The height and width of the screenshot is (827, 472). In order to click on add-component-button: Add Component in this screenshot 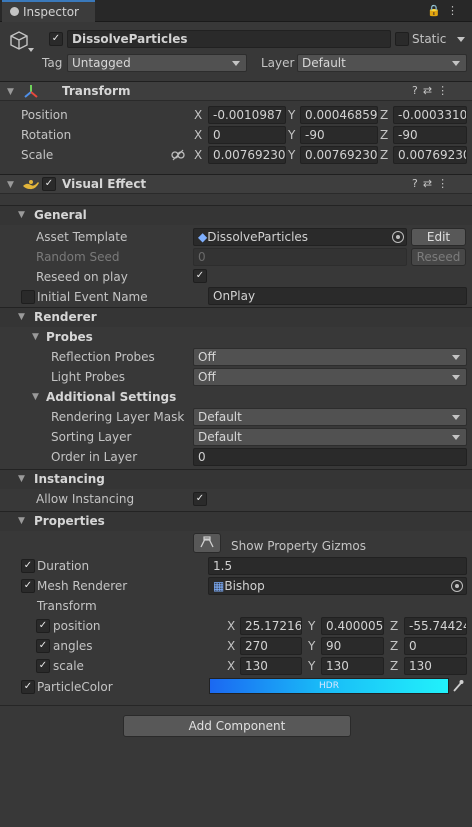, I will do `click(237, 726)`.